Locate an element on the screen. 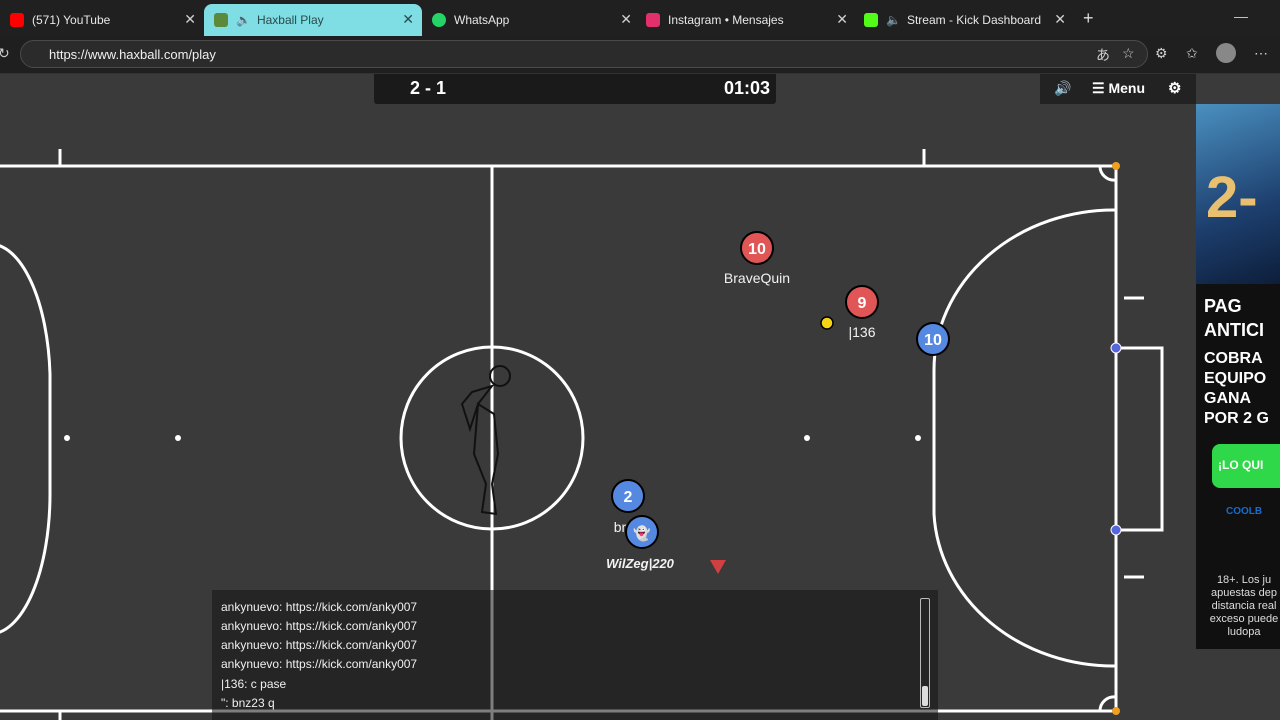  player-silhouette is located at coordinates (485, 440).